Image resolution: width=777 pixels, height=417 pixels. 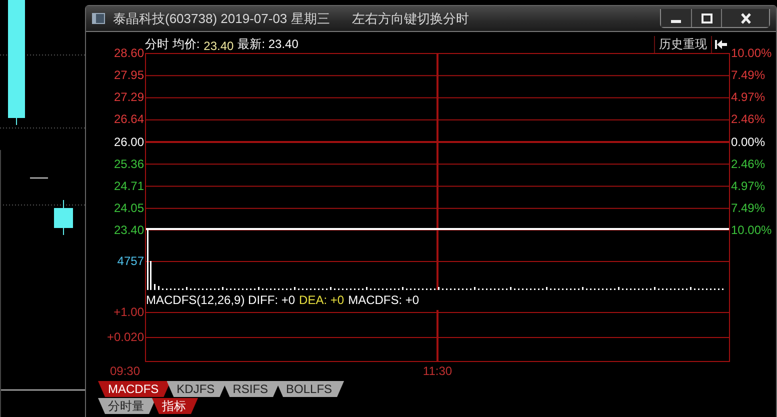 What do you see at coordinates (310, 389) in the screenshot?
I see `indicator-tab: BOLLFS` at bounding box center [310, 389].